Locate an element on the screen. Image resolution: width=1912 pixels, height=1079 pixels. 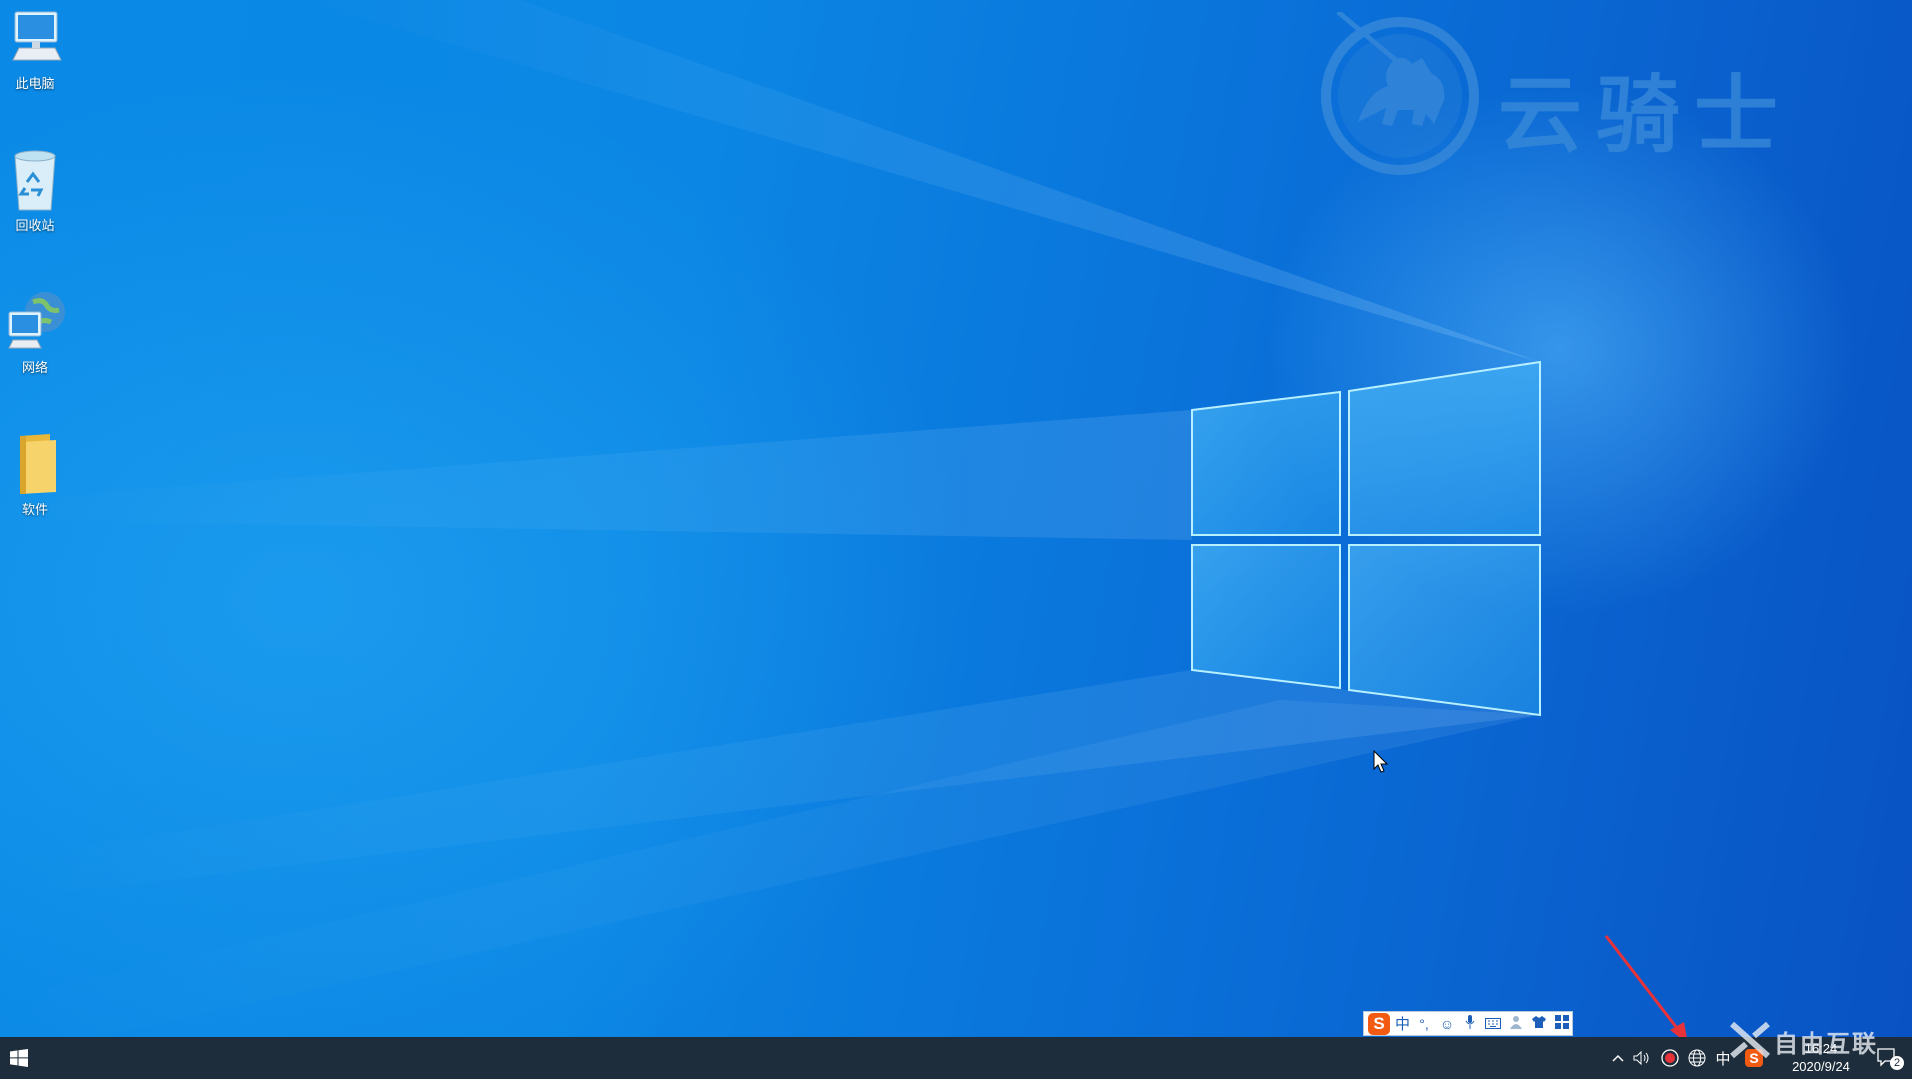
folder-icon is located at coordinates (35, 464).